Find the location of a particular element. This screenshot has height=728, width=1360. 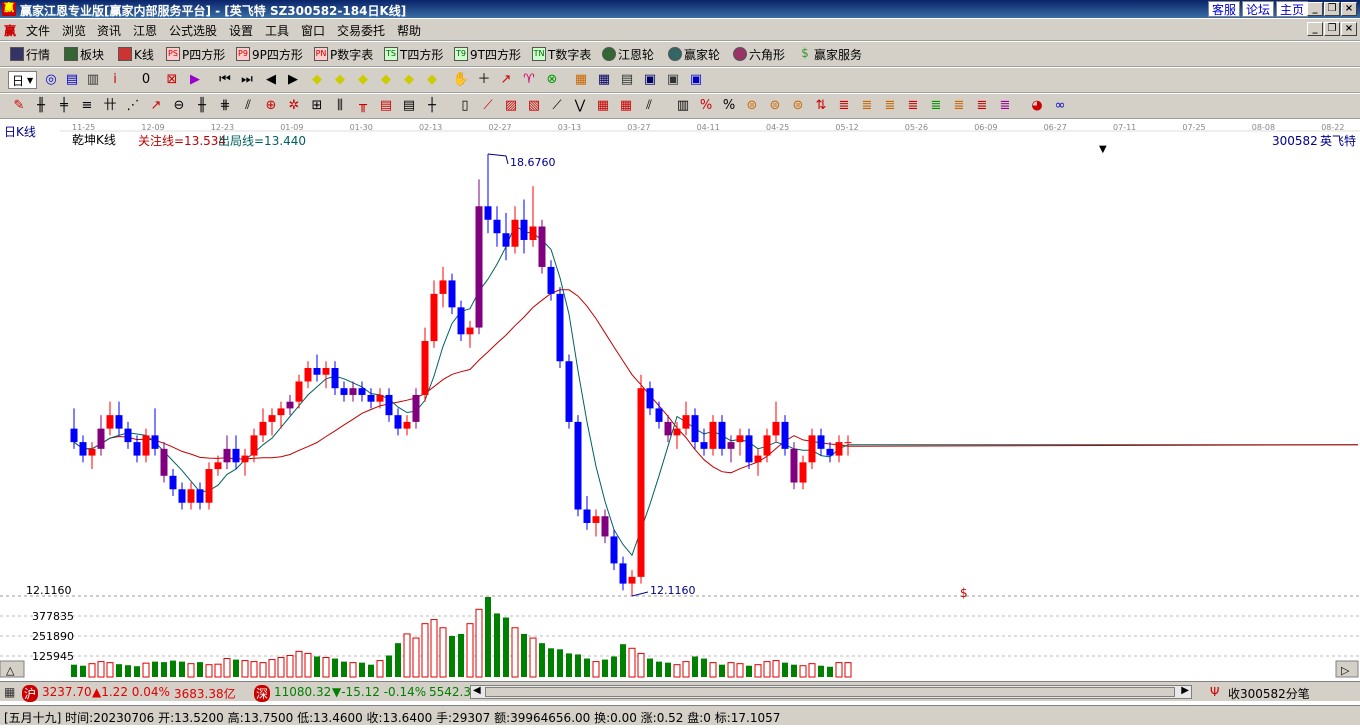

level6-icon: ≣ is located at coordinates (959, 106).